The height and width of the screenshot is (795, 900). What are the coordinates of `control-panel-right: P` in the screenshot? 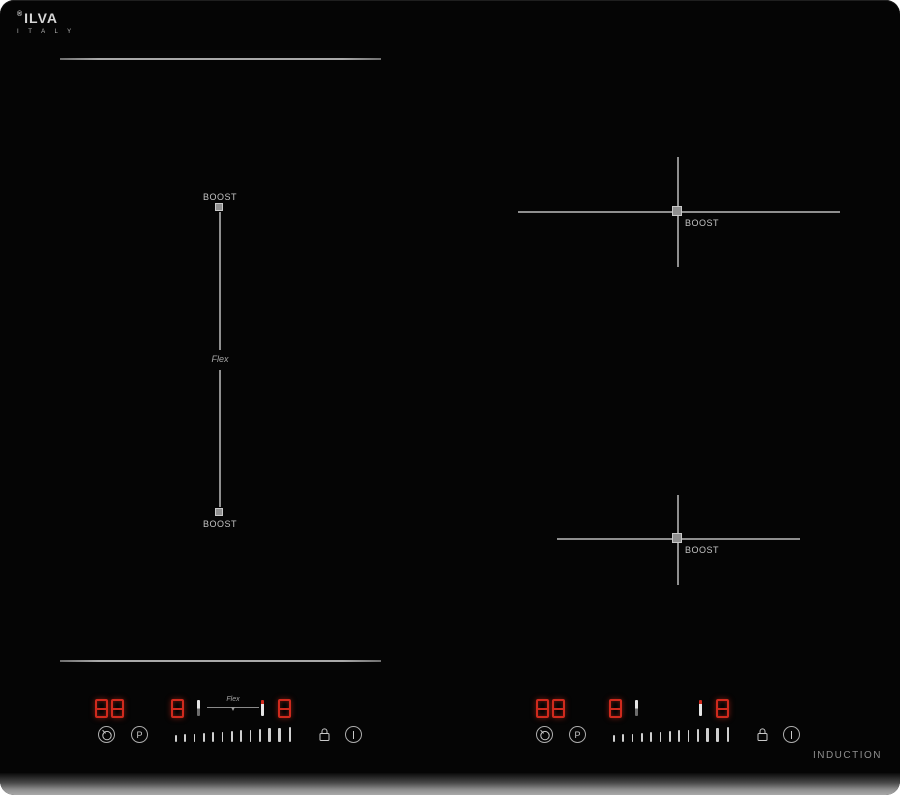 It's located at (671, 722).